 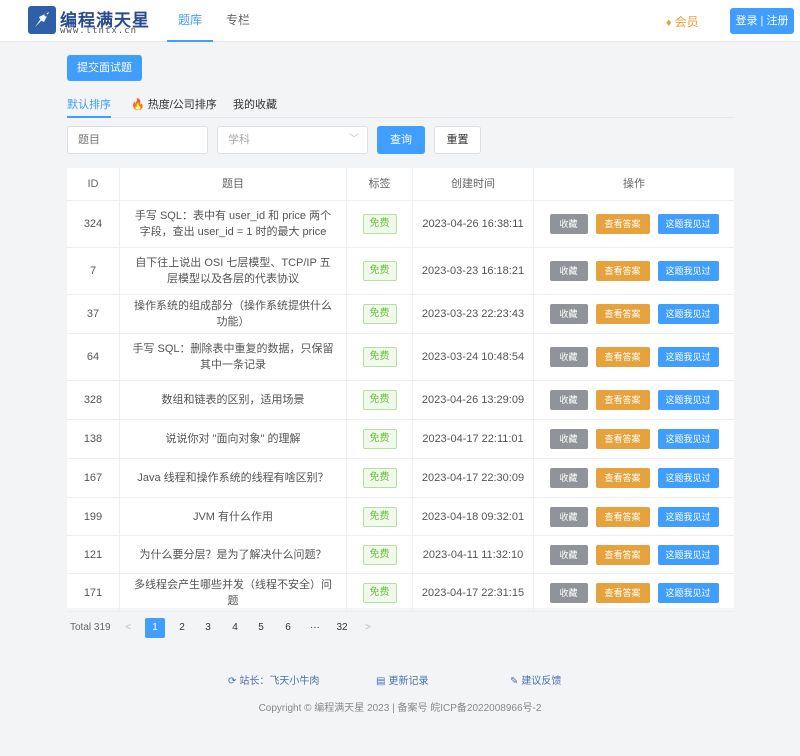 What do you see at coordinates (473, 554) in the screenshot?
I see `row-created-time: 2023-04-11 11:32:10` at bounding box center [473, 554].